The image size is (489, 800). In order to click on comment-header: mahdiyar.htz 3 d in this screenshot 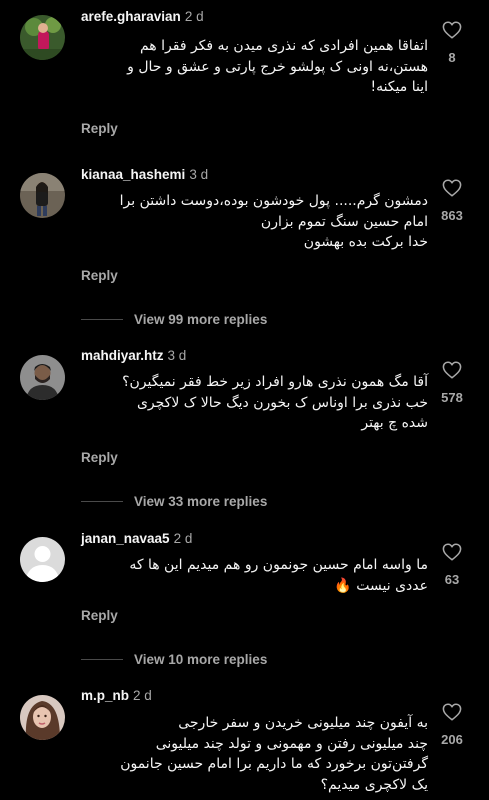, I will do `click(133, 356)`.